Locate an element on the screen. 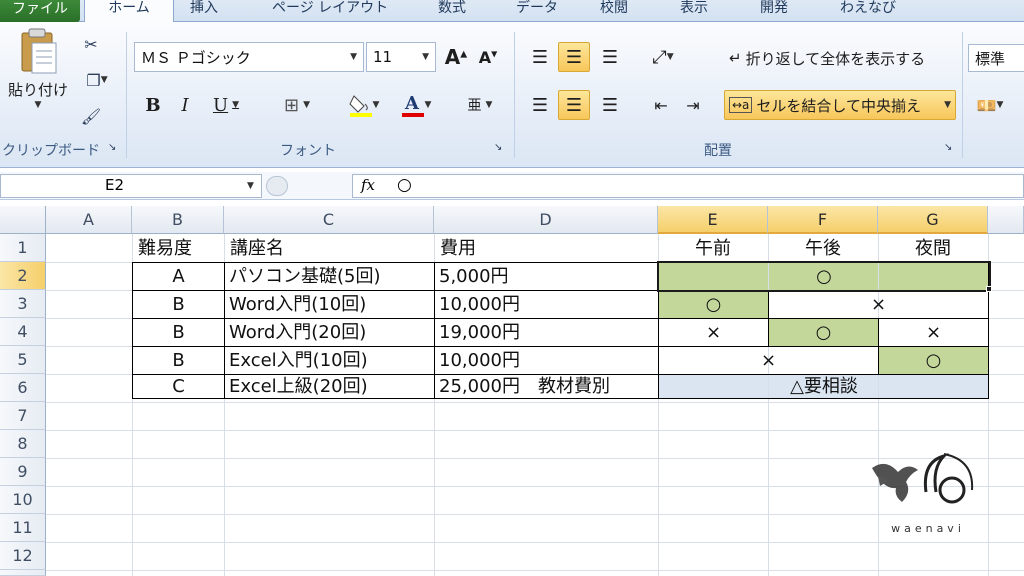 The width and height of the screenshot is (1024, 576). cell-e4: × is located at coordinates (713, 332).